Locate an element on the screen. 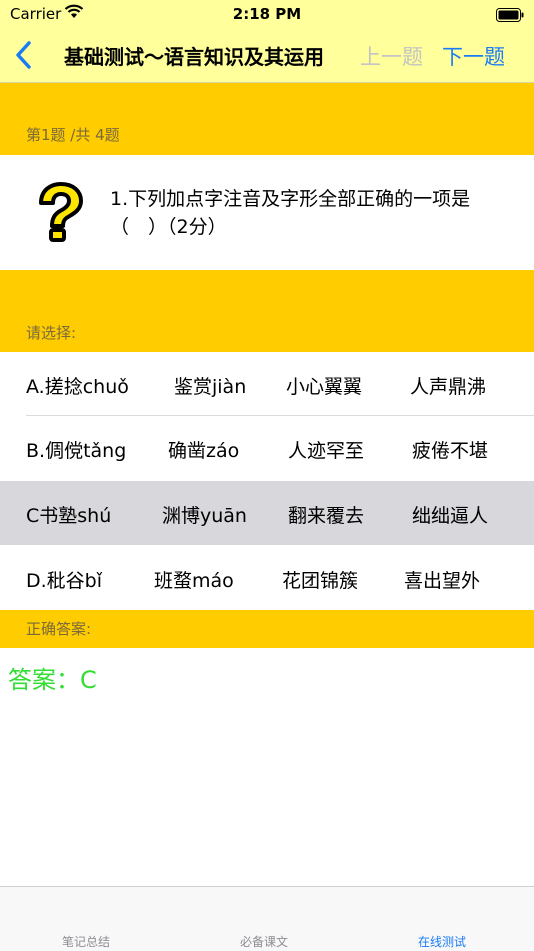  page-title: 基础测试～语言知识及其运用 is located at coordinates (194, 57).